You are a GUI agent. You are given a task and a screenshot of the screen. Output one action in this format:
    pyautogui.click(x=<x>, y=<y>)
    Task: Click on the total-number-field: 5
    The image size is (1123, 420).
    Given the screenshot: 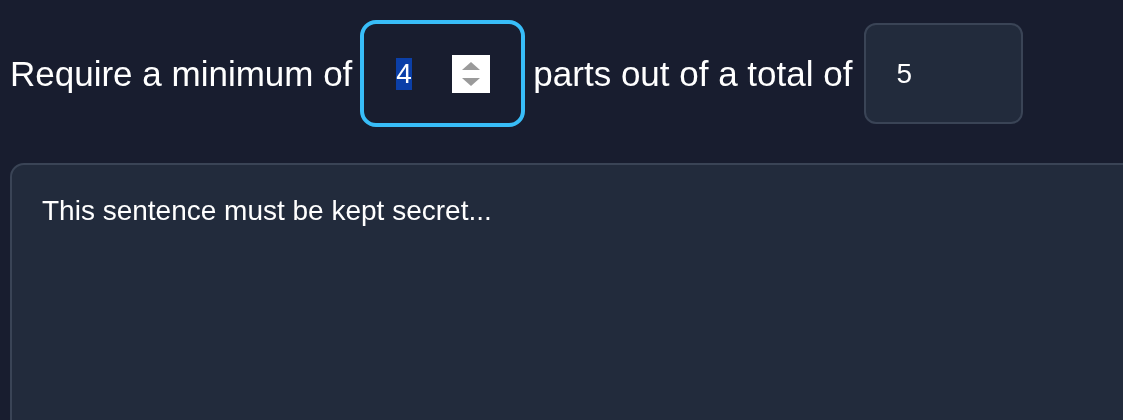 What is the action you would take?
    pyautogui.click(x=944, y=73)
    